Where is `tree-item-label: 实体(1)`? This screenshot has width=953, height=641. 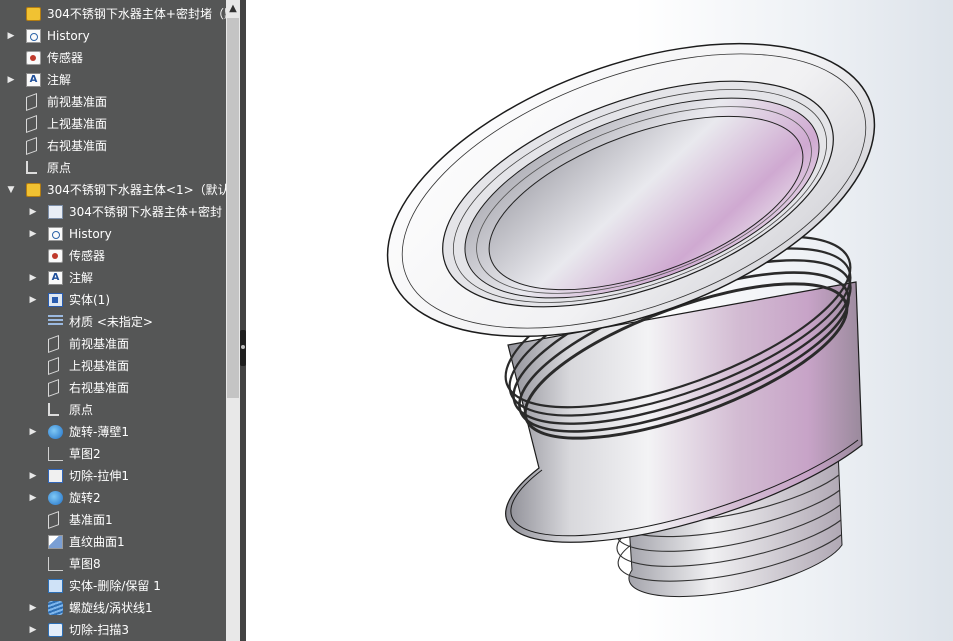
tree-item-label: 实体(1) is located at coordinates (89, 300).